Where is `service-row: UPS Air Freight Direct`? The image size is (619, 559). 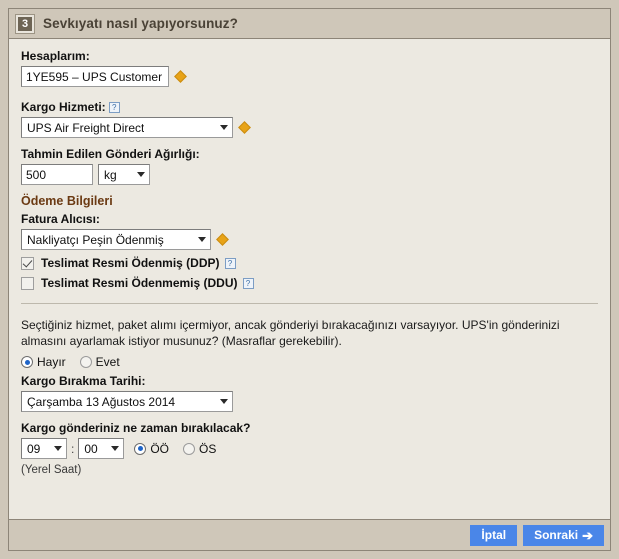 service-row: UPS Air Freight Direct is located at coordinates (309, 127).